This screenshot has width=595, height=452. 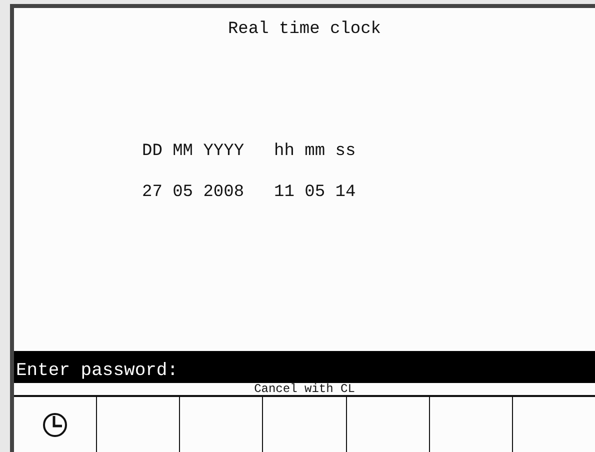 I want to click on field-value: 27 05 2008, so click(x=193, y=192).